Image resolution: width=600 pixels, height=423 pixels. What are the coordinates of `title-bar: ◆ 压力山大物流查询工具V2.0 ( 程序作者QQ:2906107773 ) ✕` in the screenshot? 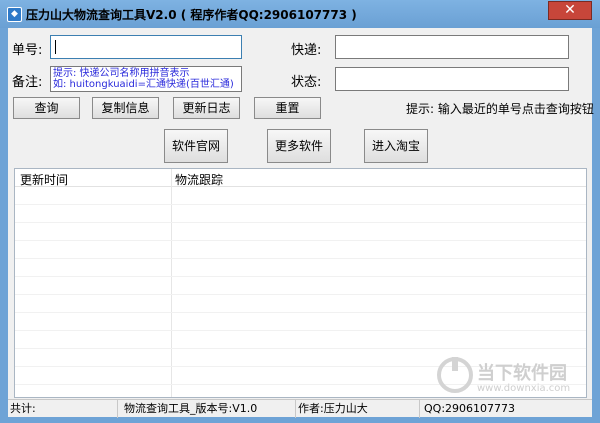 It's located at (300, 14).